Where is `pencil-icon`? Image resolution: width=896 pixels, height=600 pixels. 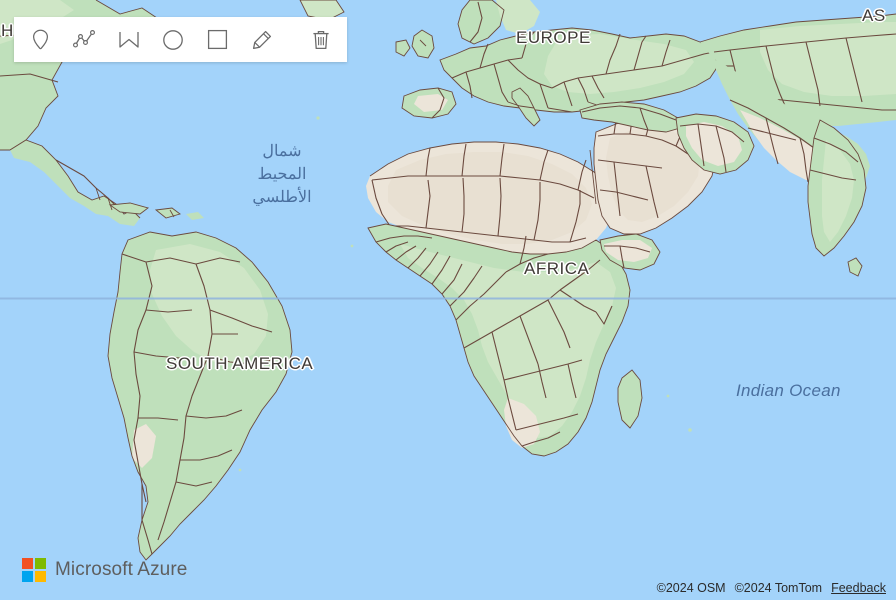 pencil-icon is located at coordinates (262, 40).